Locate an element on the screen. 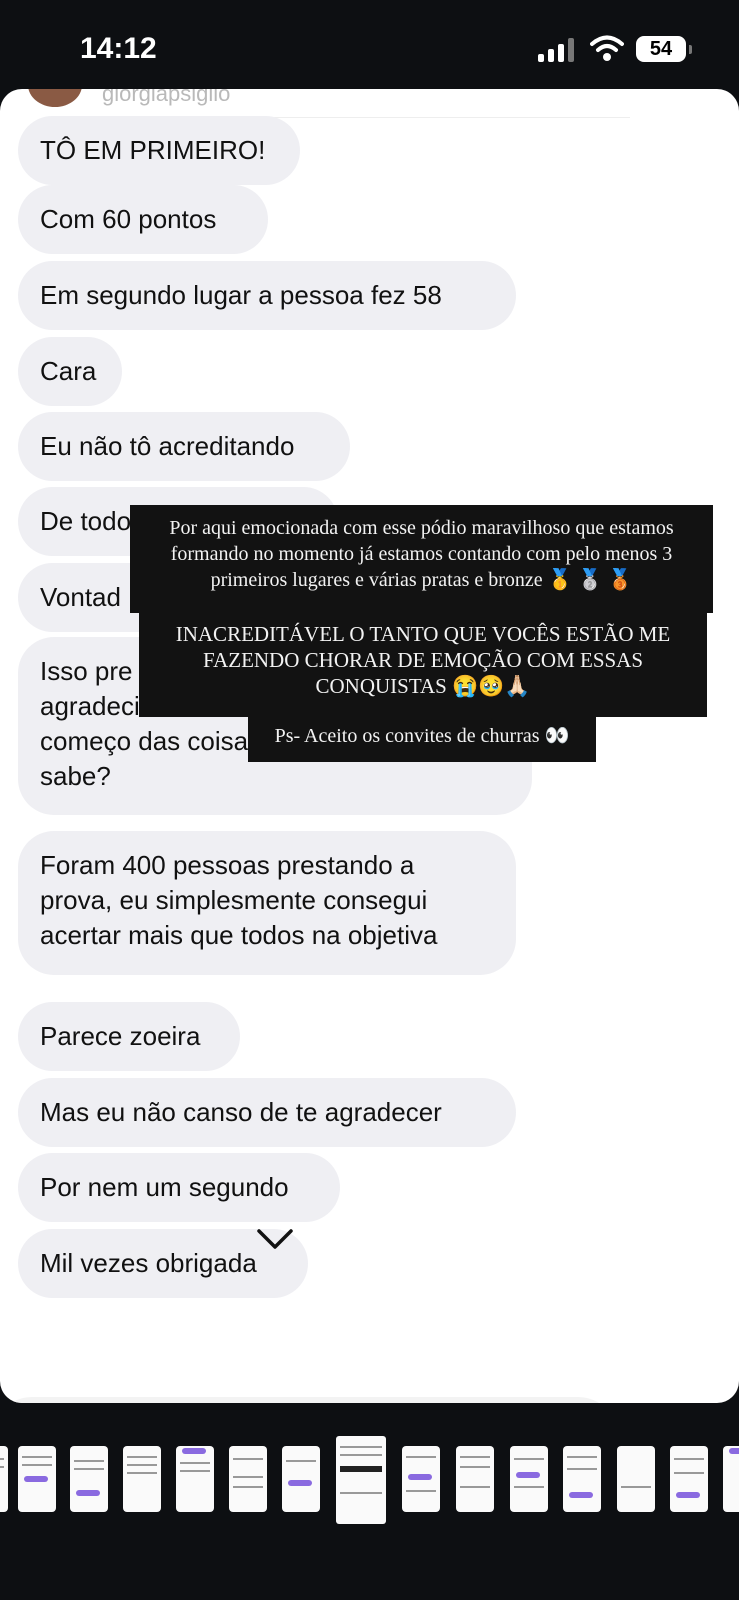  message-bubble: Por nem um segundo is located at coordinates (179, 1187).